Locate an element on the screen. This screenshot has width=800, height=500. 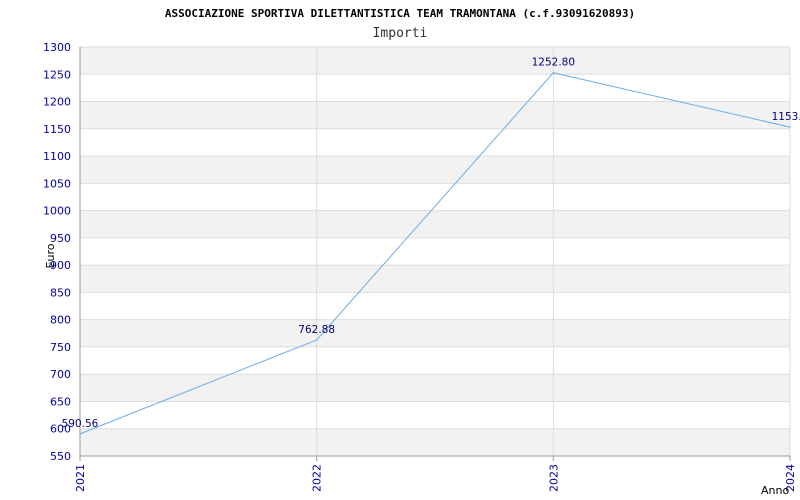
x-axis-label: Anno is located at coordinates (775, 490).